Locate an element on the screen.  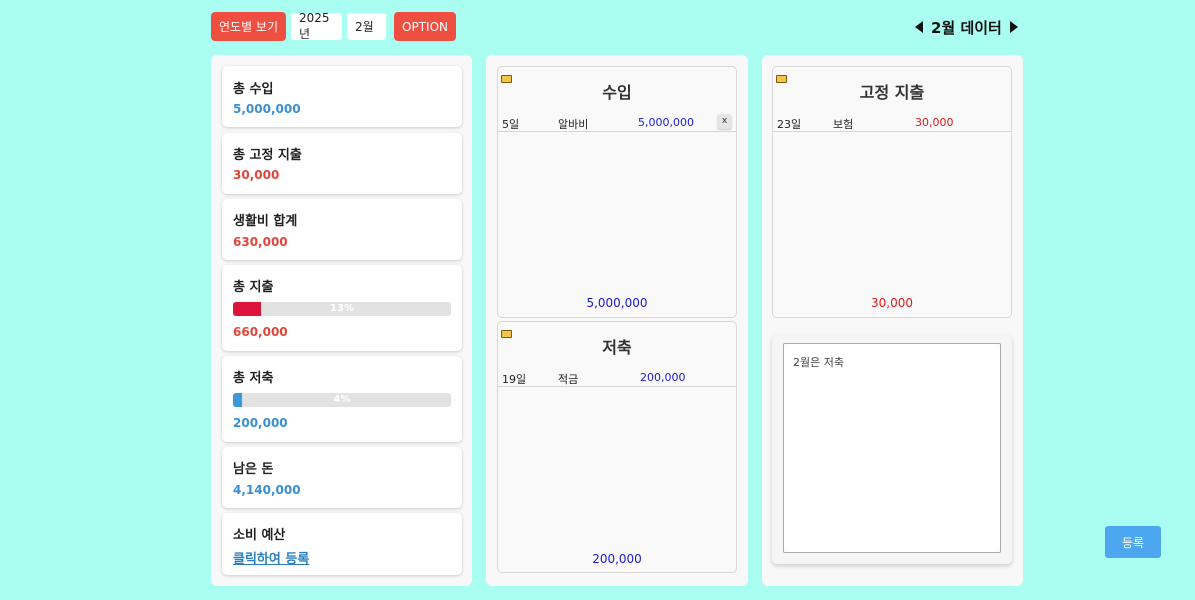
living-total-label: 생활비 합계 is located at coordinates (265, 221).